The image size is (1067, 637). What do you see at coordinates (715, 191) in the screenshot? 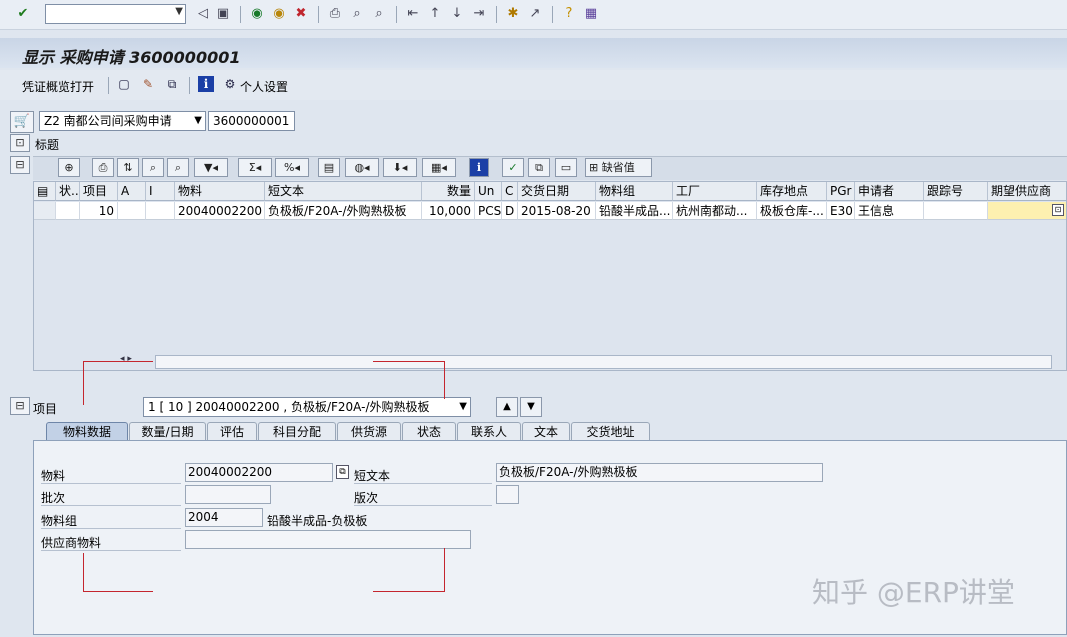
I see `col-header-plant: 工厂` at bounding box center [715, 191].